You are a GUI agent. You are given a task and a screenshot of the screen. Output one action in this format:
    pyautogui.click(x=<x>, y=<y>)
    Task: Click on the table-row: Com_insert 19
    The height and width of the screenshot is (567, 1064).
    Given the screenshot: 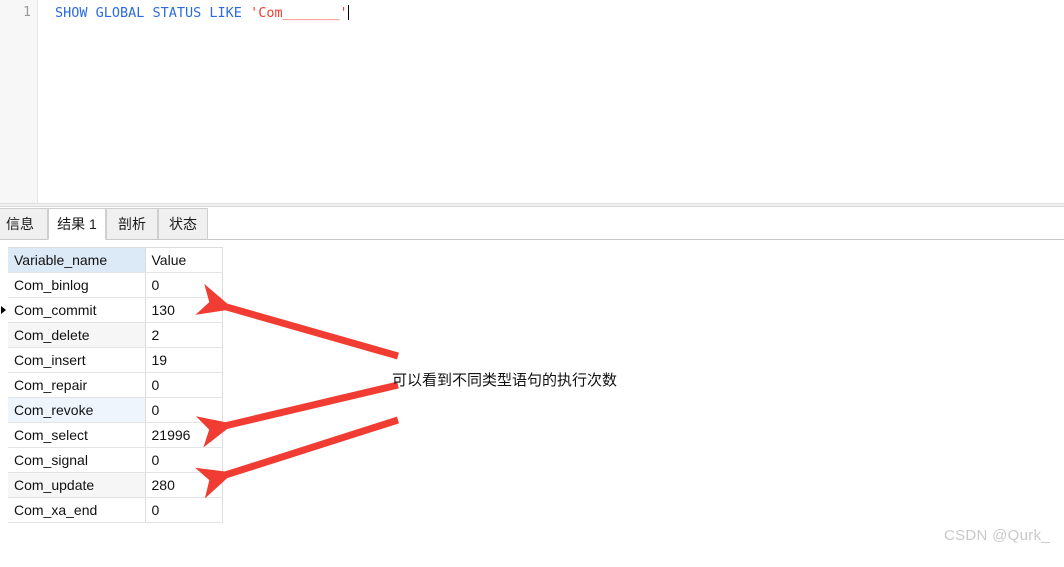 What is the action you would take?
    pyautogui.click(x=111, y=360)
    